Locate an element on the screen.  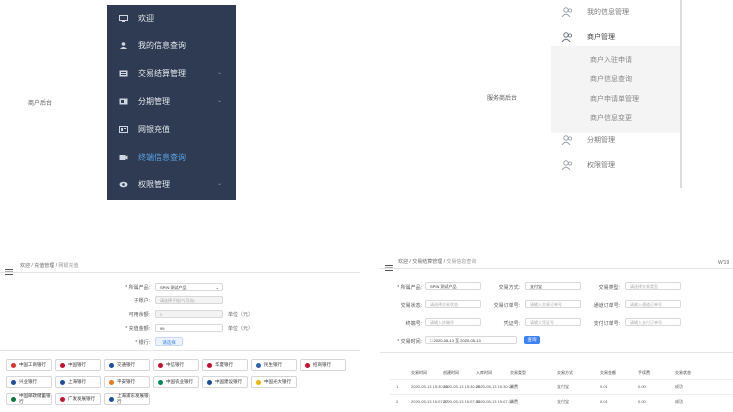
bank-option: 交通银行 is located at coordinates (127, 365).